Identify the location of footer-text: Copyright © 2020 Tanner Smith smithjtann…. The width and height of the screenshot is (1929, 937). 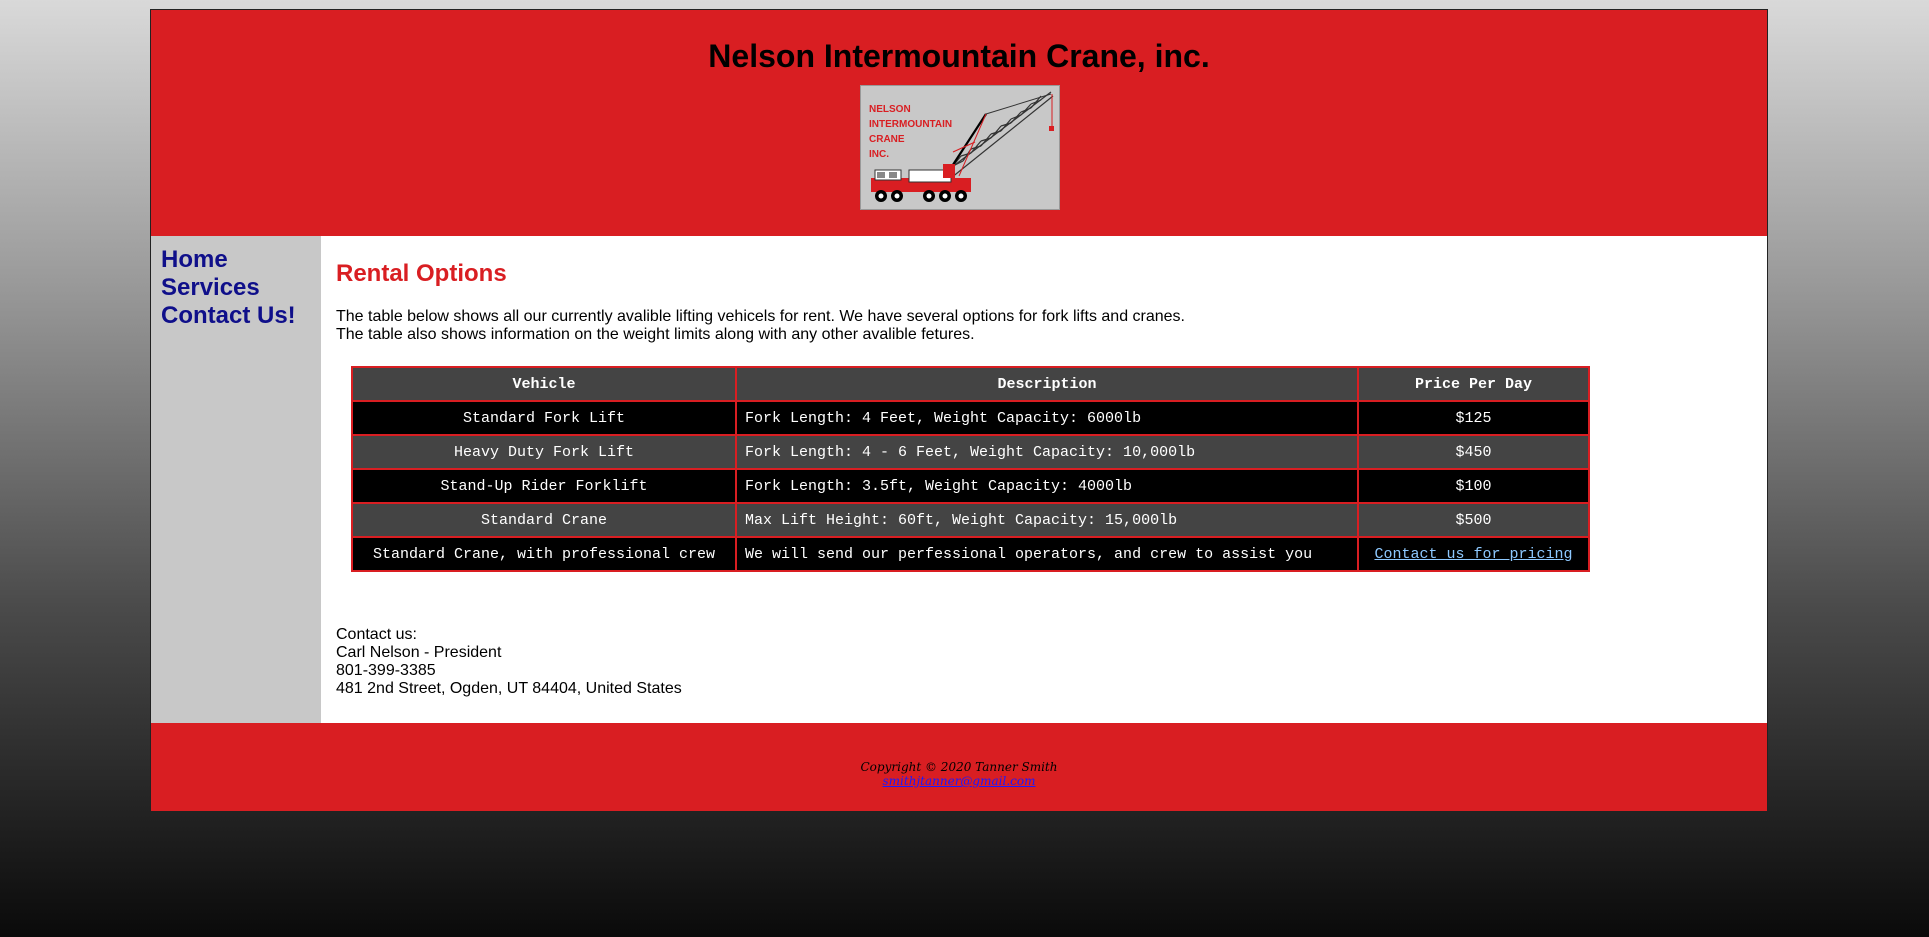
(959, 774).